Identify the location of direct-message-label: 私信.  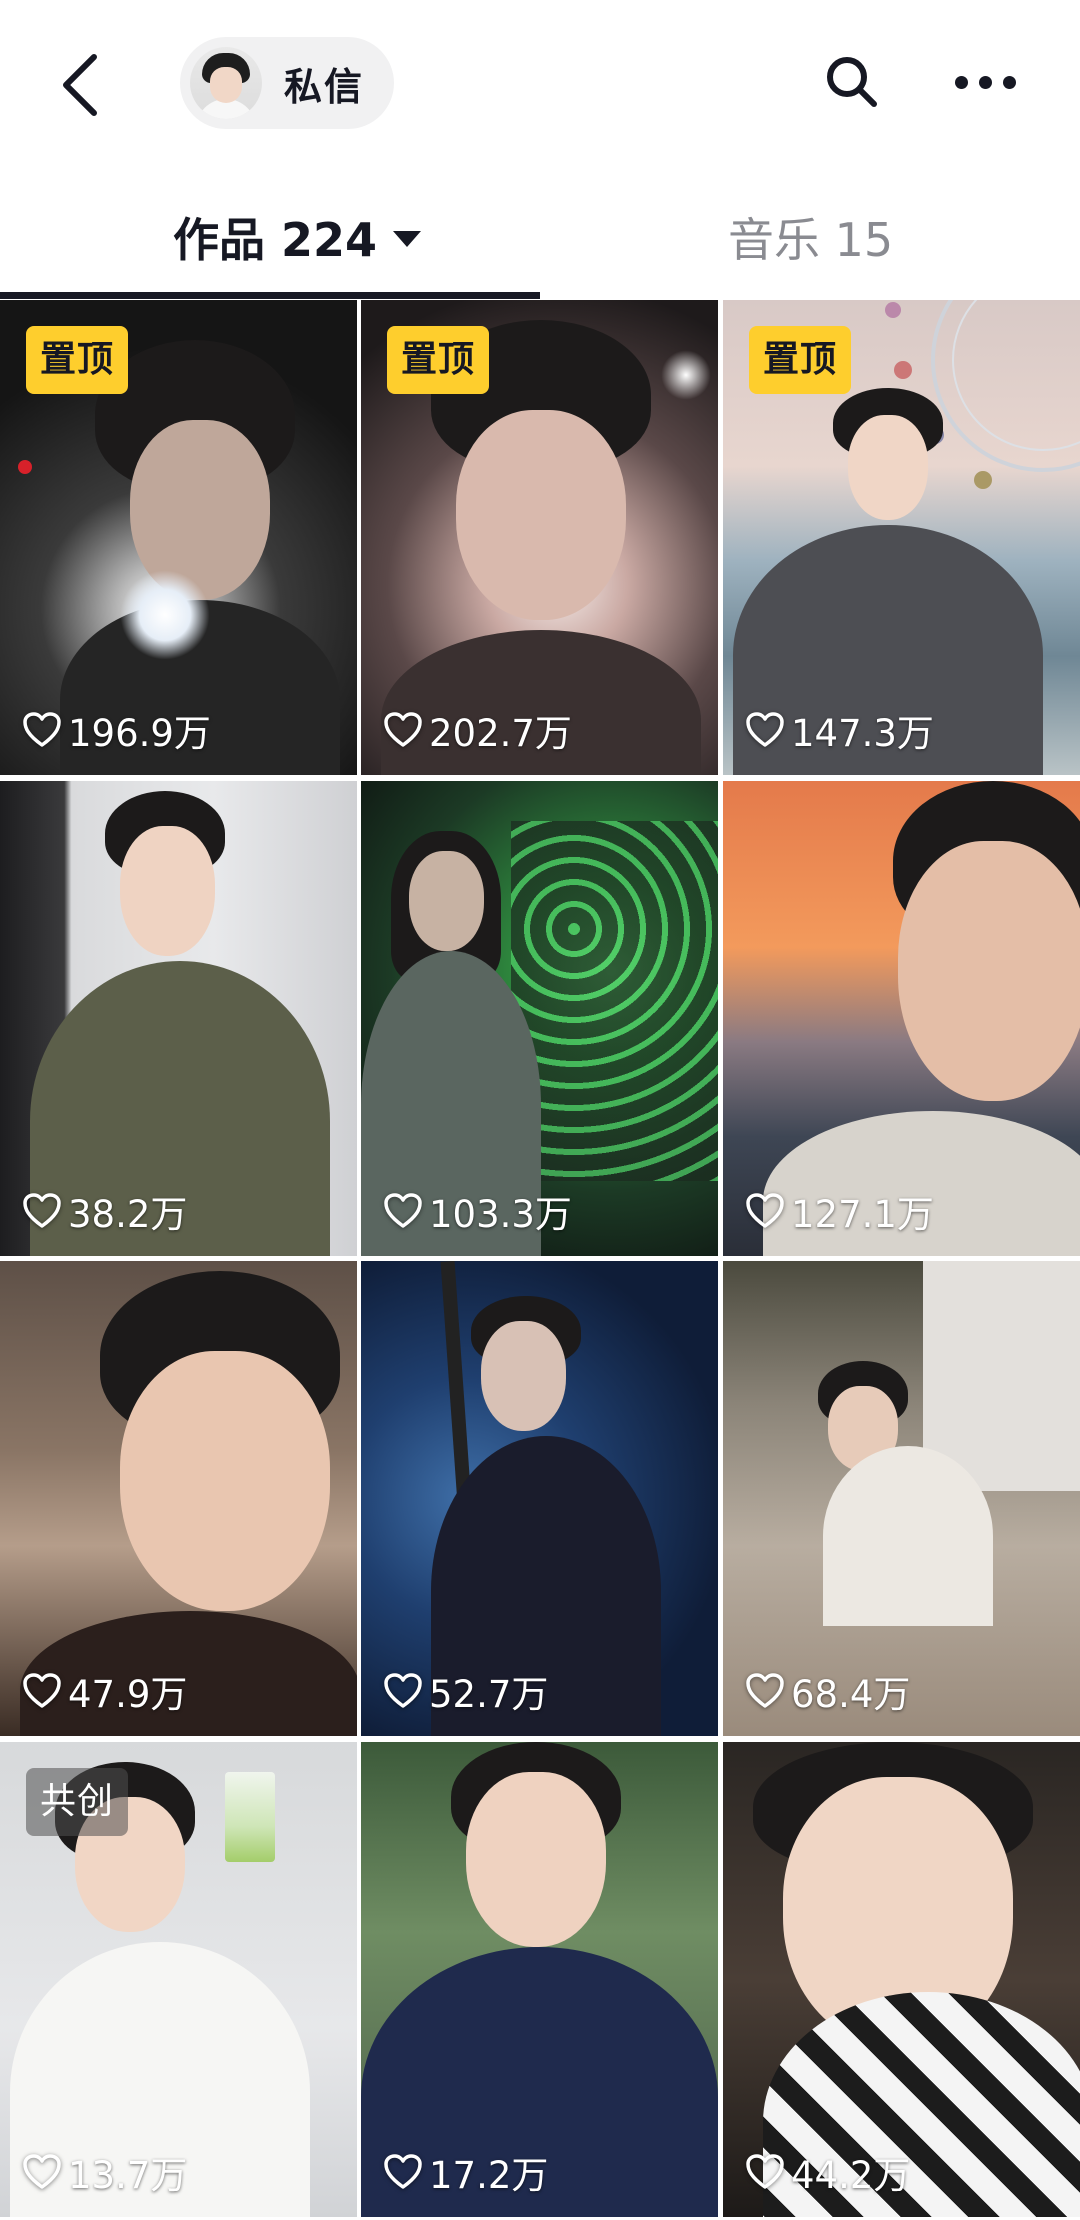
(324, 86).